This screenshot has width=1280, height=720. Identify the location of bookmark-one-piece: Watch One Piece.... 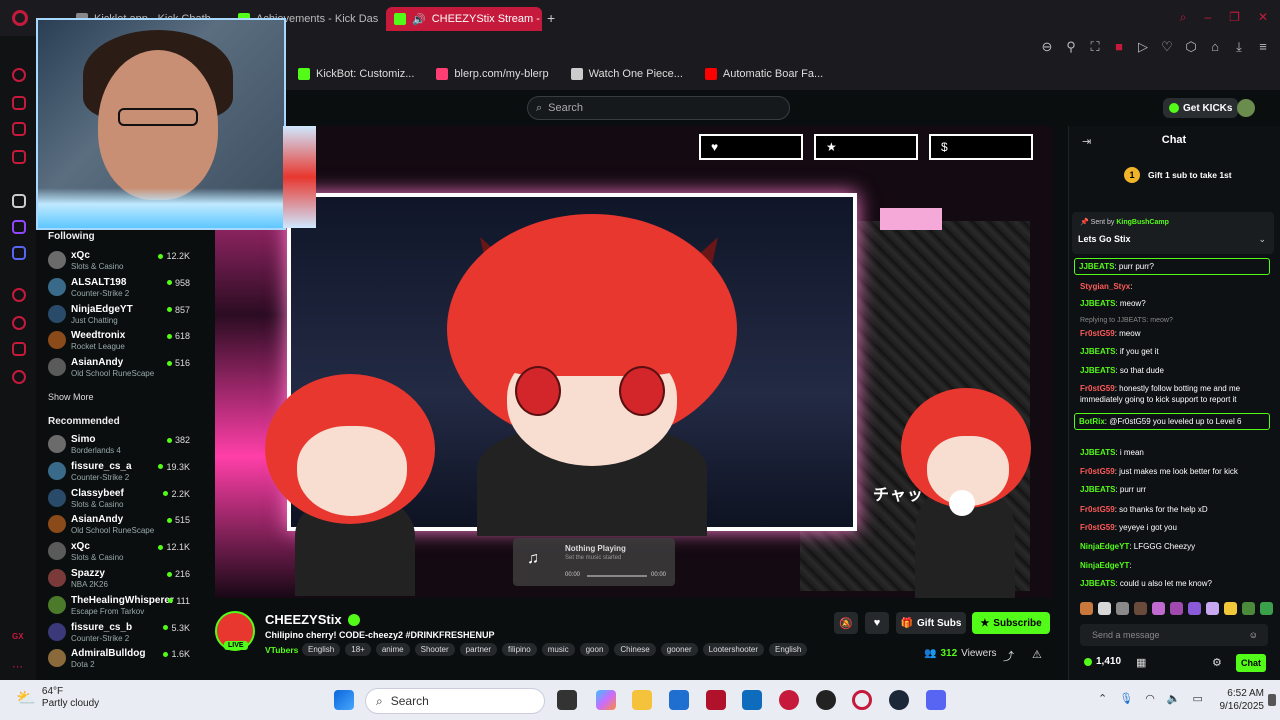
(626, 74).